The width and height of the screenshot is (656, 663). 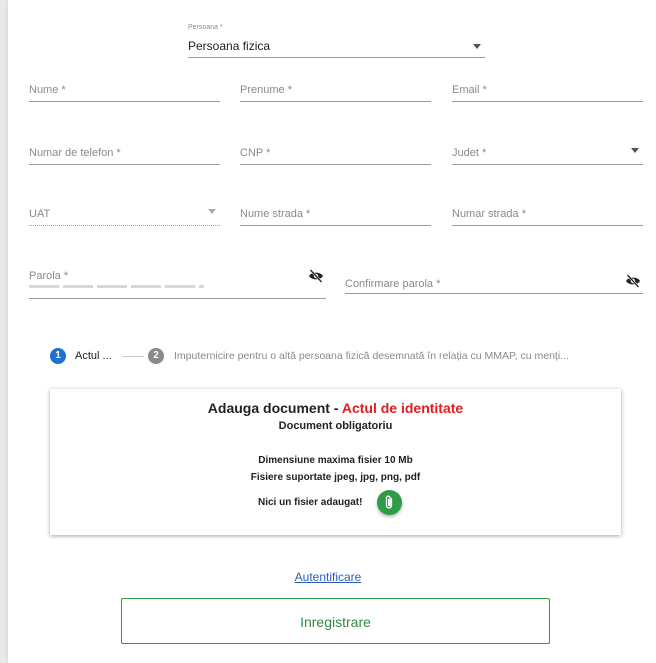 I want to click on judet-label: Judet *, so click(x=469, y=153).